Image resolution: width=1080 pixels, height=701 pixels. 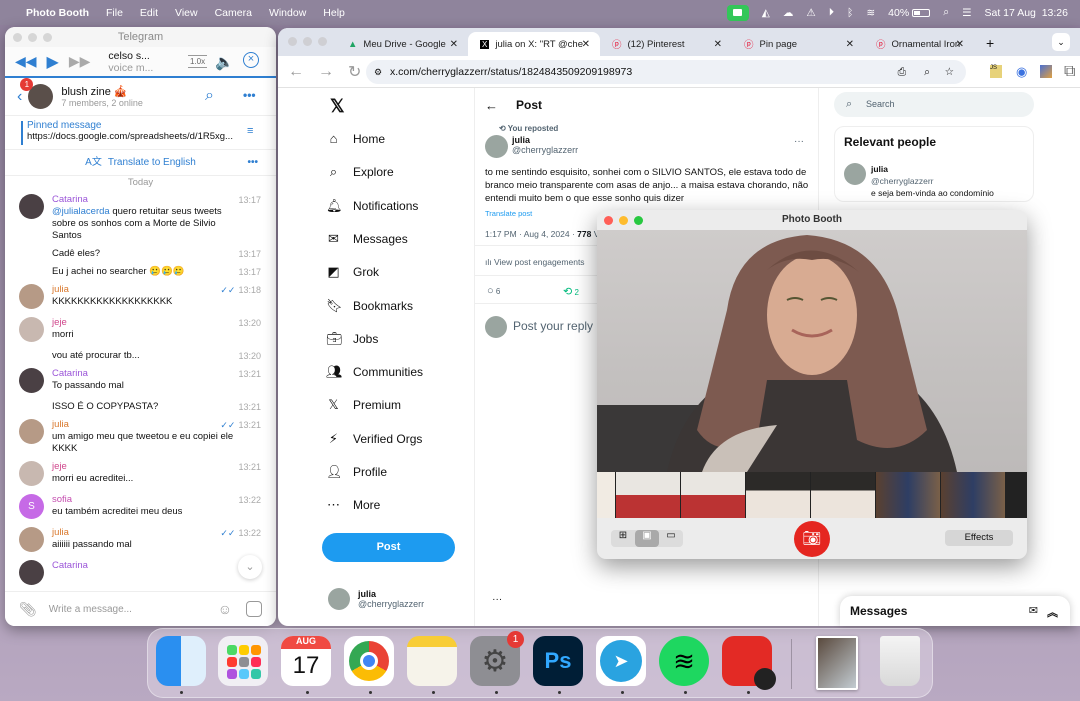 I want to click on sender-avatar: S, so click(x=31, y=506).